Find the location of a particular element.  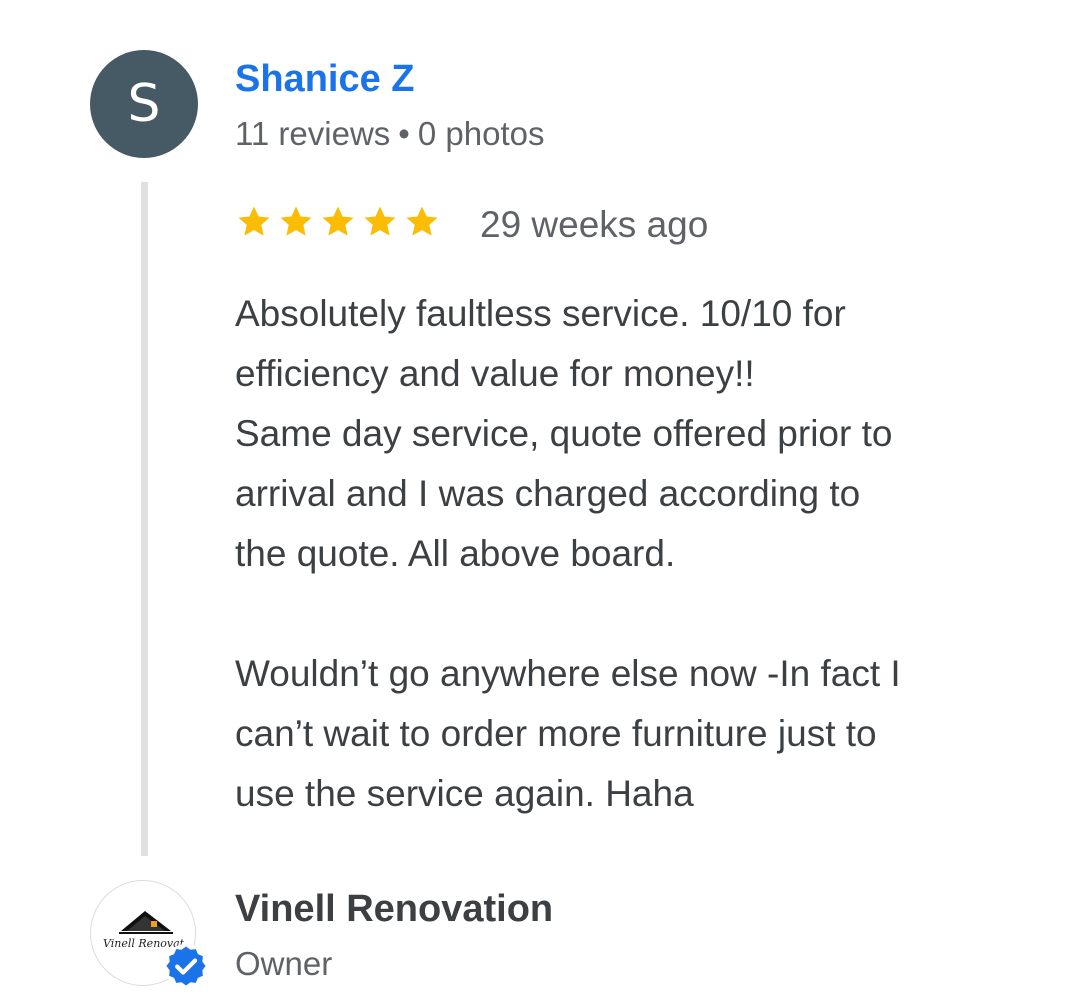

review-text-line: efficiency and value for money!! is located at coordinates (495, 373).